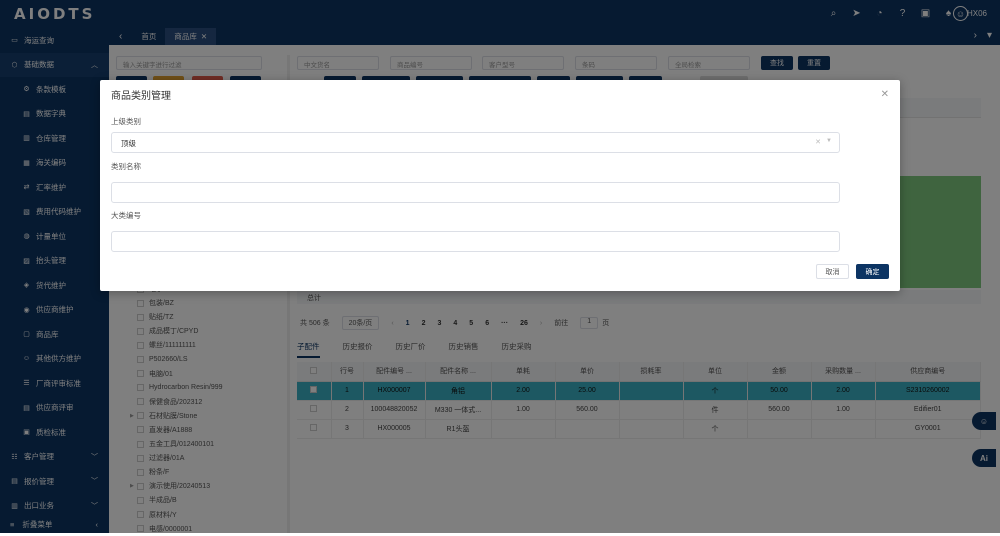 This screenshot has width=1000, height=536. I want to click on chevron-down-icon: ▼, so click(829, 141).